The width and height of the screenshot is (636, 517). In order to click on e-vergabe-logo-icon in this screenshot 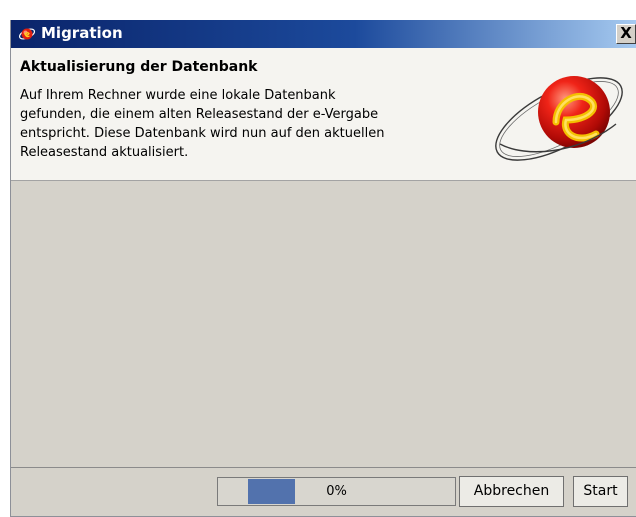, I will do `click(559, 117)`.